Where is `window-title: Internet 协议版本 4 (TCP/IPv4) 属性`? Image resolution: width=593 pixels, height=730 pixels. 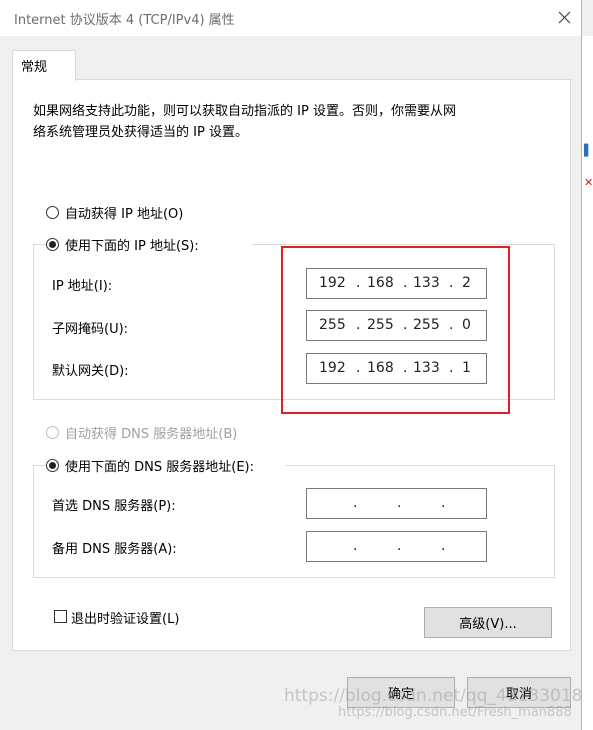
window-title: Internet 协议版本 4 (TCP/IPv4) 属性 is located at coordinates (124, 20).